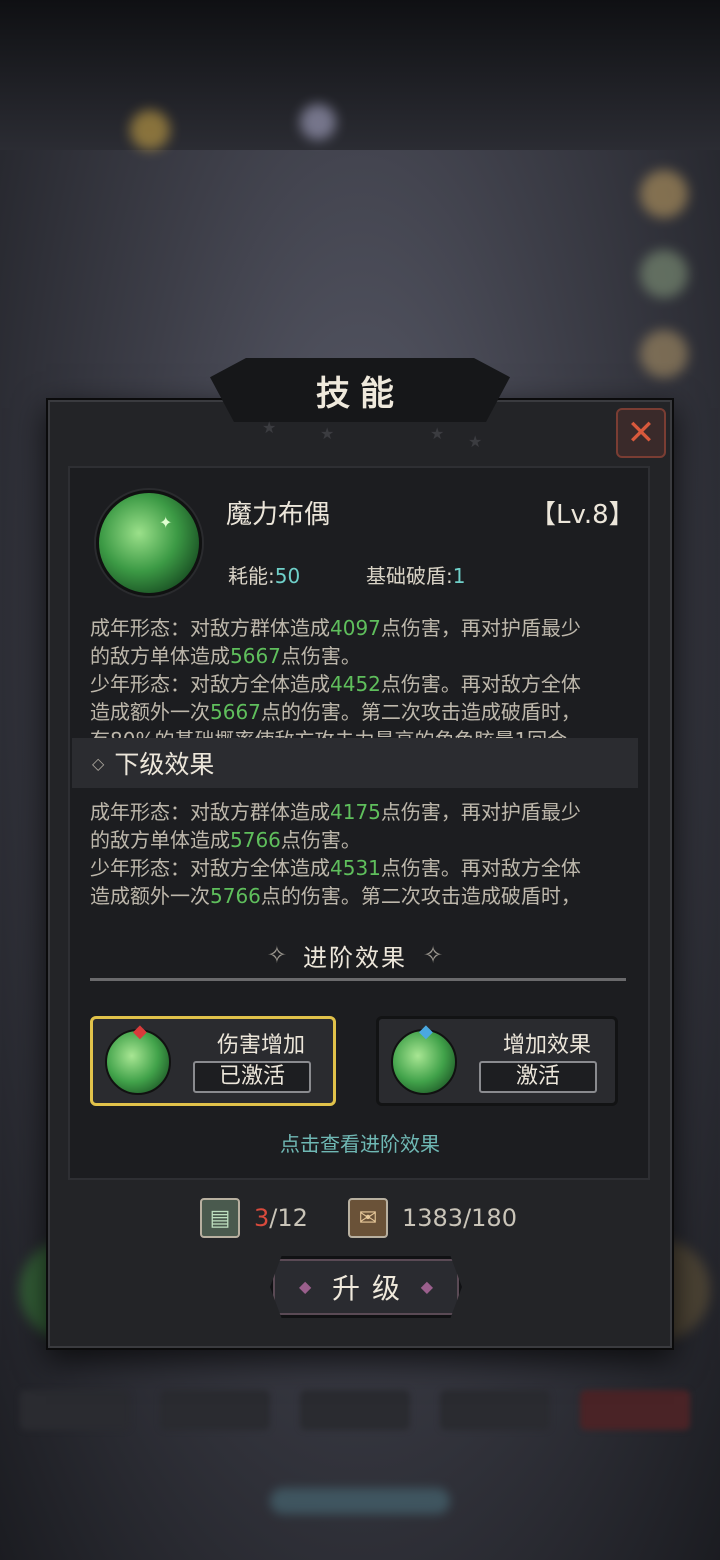 This screenshot has height=1560, width=720. Describe the element at coordinates (252, 1077) in the screenshot. I see `activated-status: 已激活` at that location.